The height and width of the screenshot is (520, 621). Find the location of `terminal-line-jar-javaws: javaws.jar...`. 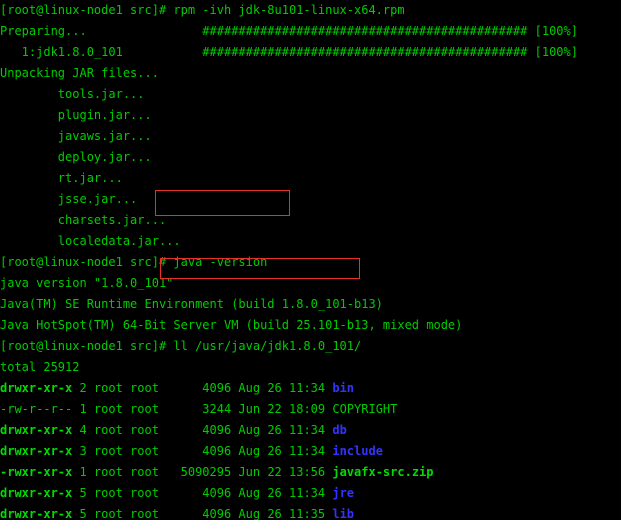

terminal-line-jar-javaws: javaws.jar... is located at coordinates (310, 136).